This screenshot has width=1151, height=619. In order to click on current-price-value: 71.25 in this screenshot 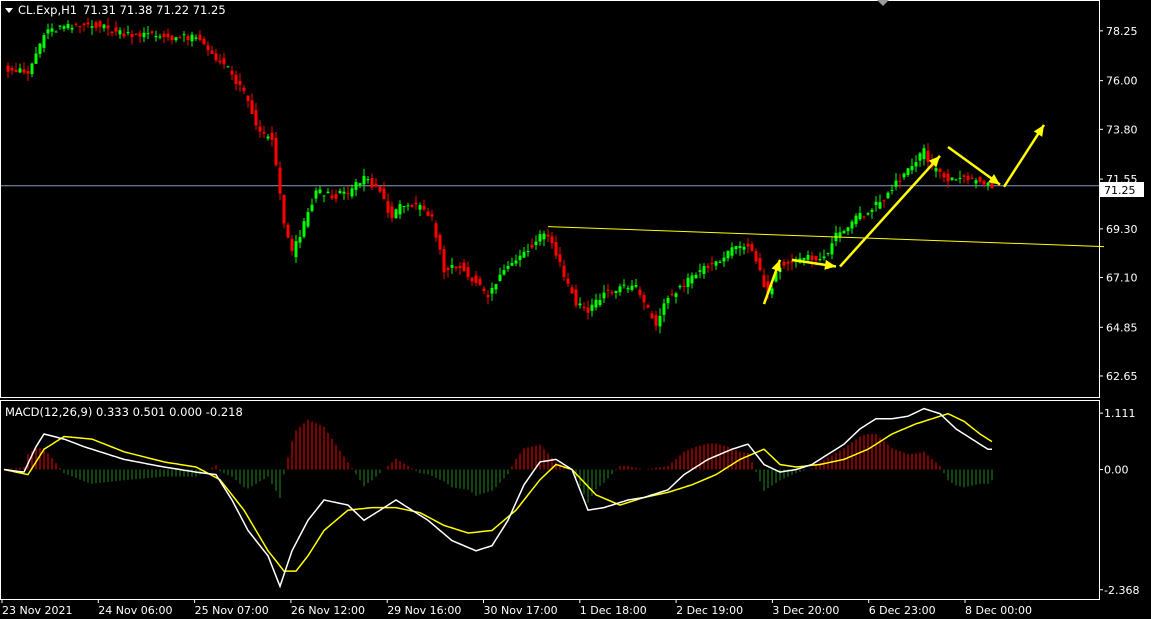, I will do `click(1120, 190)`.